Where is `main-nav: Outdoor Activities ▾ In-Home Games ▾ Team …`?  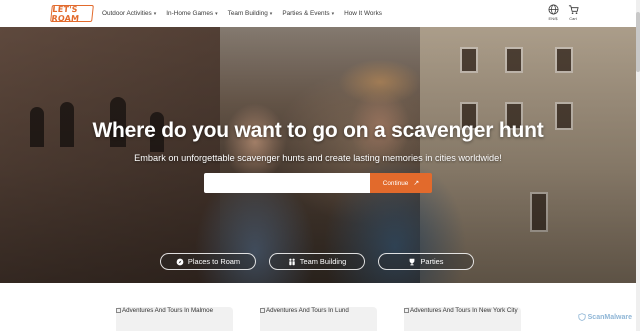
main-nav: Outdoor Activities ▾ In-Home Games ▾ Team … is located at coordinates (242, 13).